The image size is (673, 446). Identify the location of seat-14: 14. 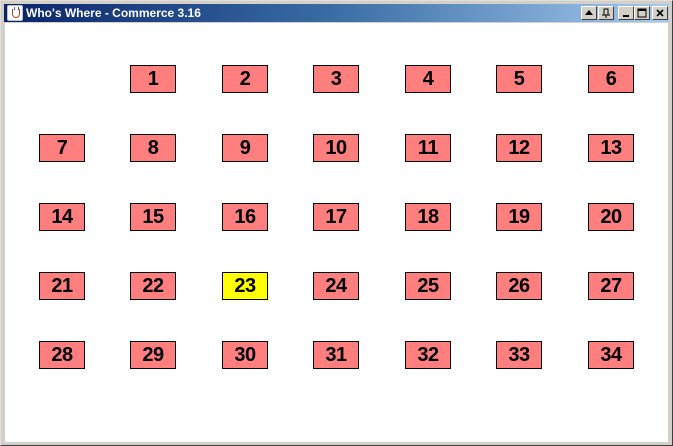
(62, 217).